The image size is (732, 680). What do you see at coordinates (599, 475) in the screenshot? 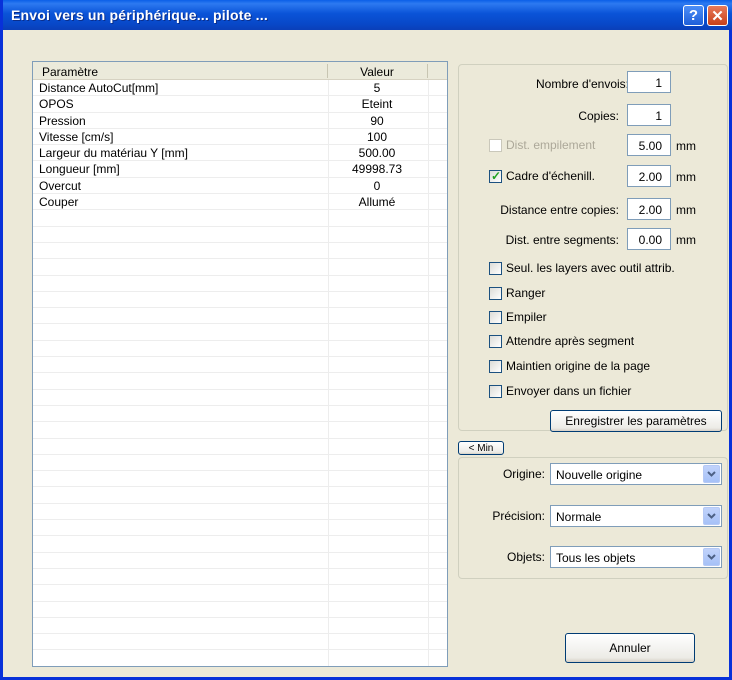
I see `origine-value: Nouvelle origine` at bounding box center [599, 475].